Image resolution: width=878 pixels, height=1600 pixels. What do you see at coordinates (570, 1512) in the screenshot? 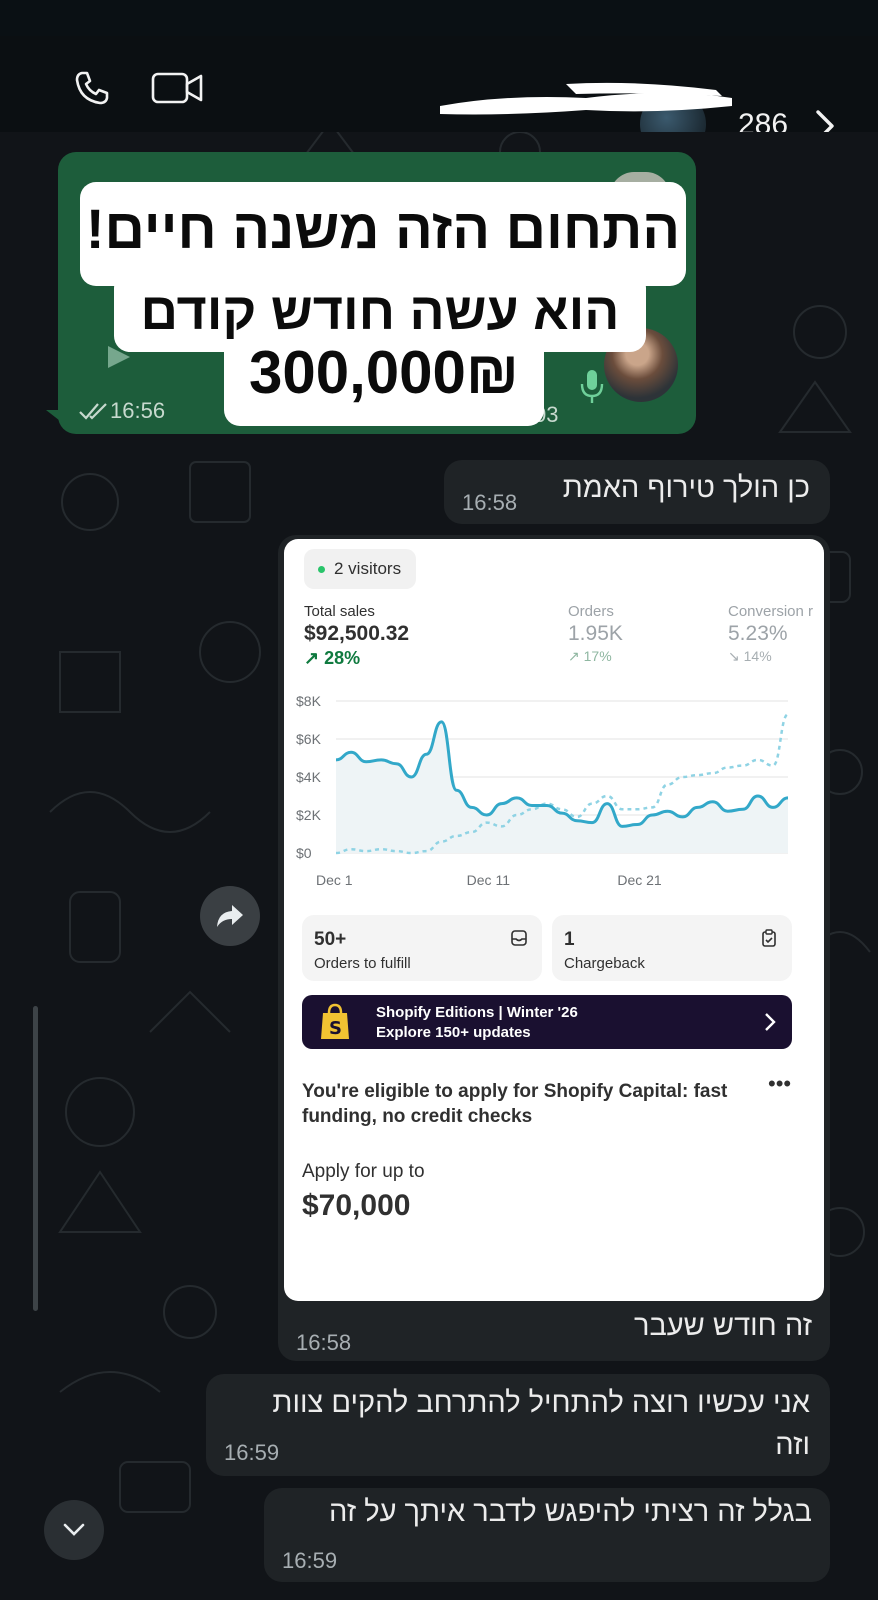
I see `message-text: בגלל זה רציתי להיפגש לדבר איתך על זה` at bounding box center [570, 1512].